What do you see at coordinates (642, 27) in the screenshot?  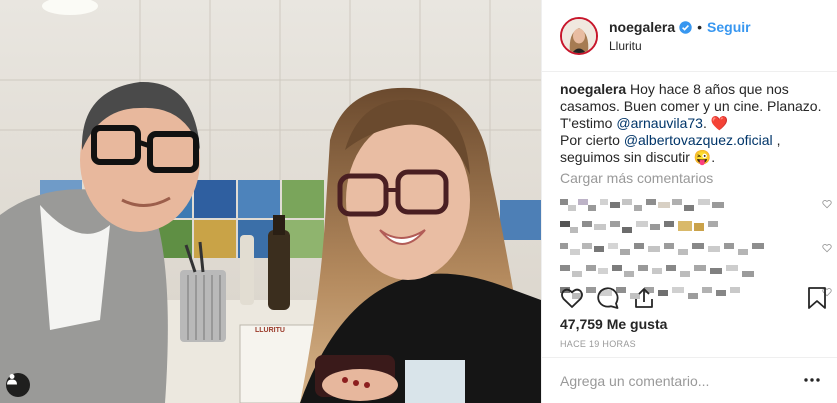 I see `username-link: noegalera` at bounding box center [642, 27].